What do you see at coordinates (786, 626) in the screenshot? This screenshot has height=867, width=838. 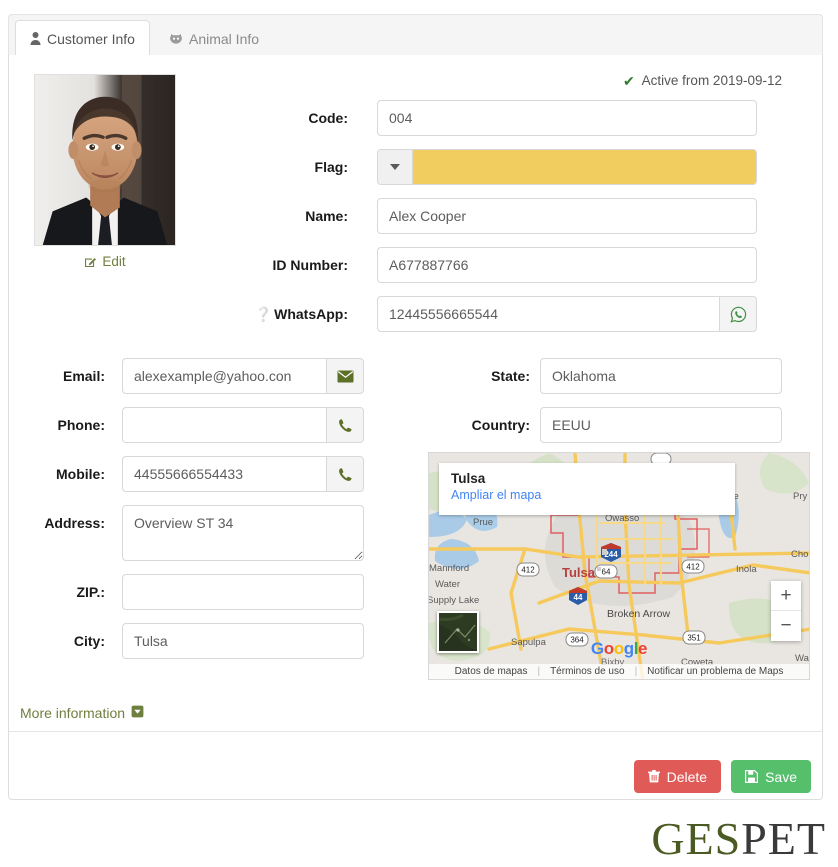 I see `map-zoom-out-button: −` at bounding box center [786, 626].